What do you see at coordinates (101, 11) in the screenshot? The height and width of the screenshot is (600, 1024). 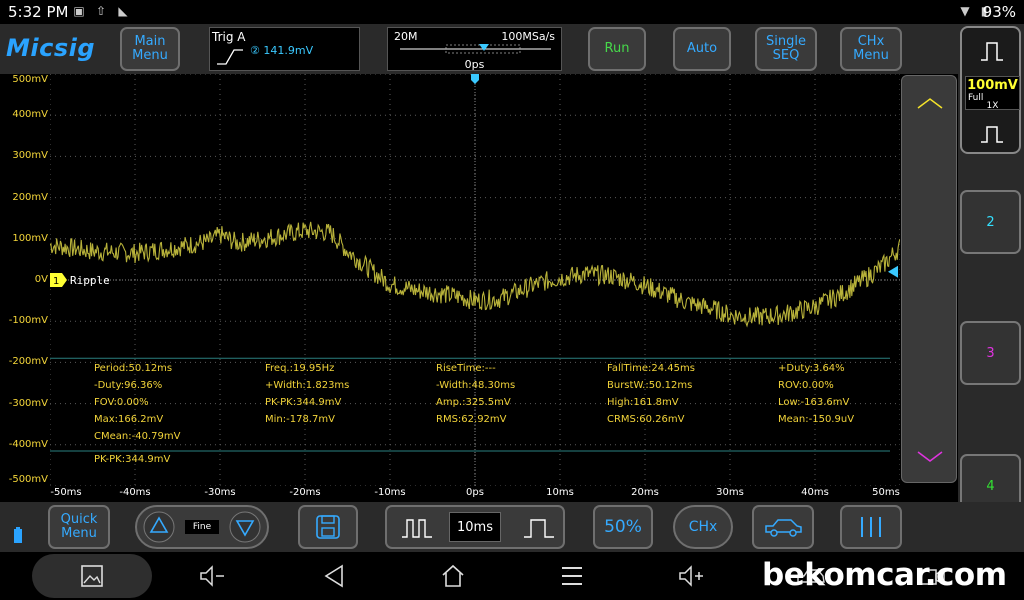 I see `upload-icon: ⇧` at bounding box center [101, 11].